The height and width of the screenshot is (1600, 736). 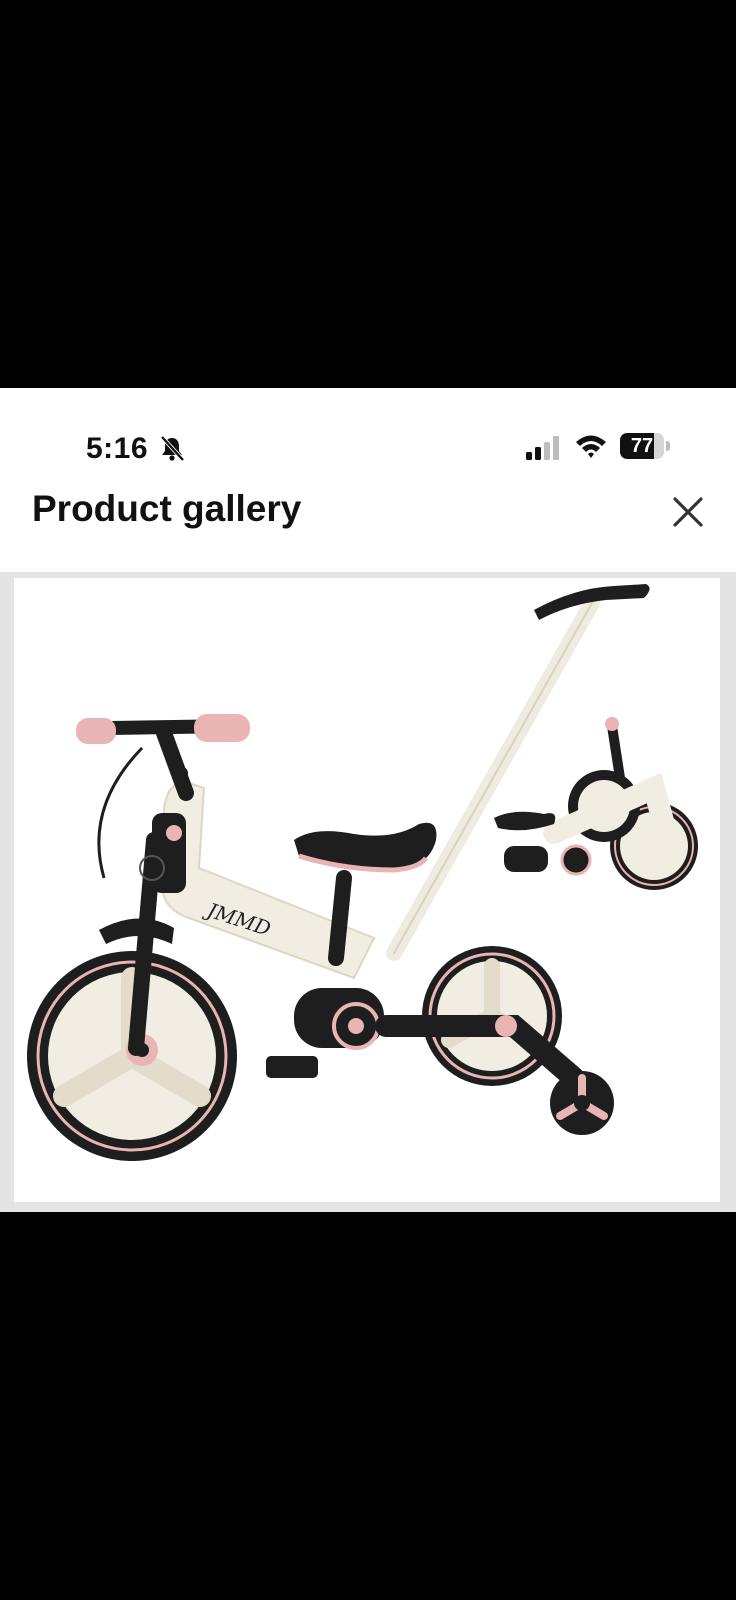 I want to click on battery-level: 77, so click(x=642, y=446).